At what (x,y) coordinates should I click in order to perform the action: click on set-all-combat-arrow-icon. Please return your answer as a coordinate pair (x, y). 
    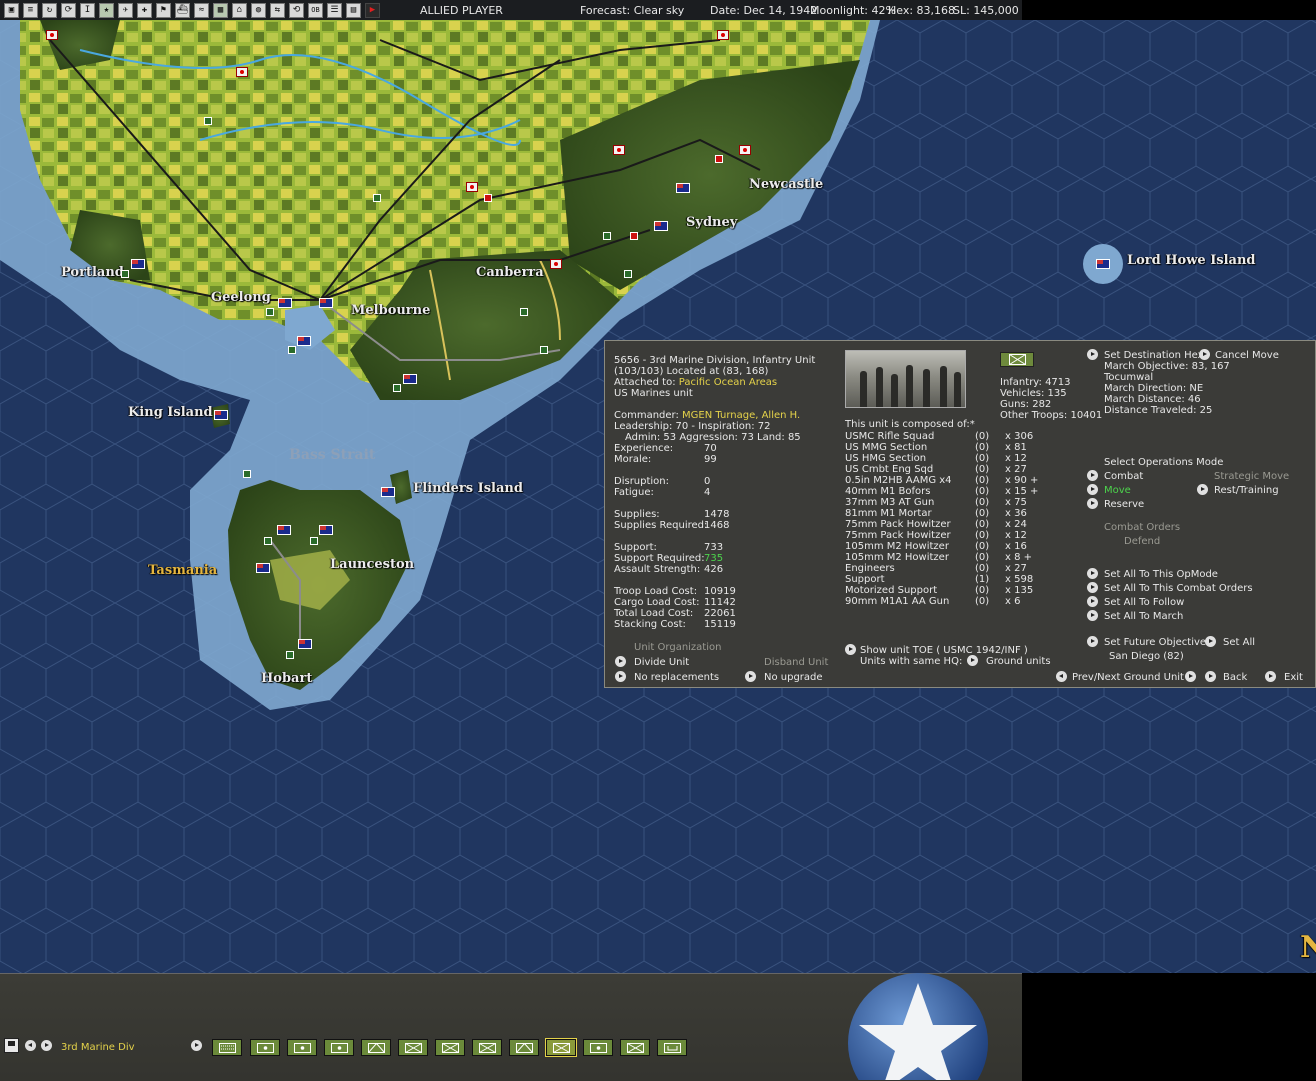
    Looking at the image, I should click on (1092, 587).